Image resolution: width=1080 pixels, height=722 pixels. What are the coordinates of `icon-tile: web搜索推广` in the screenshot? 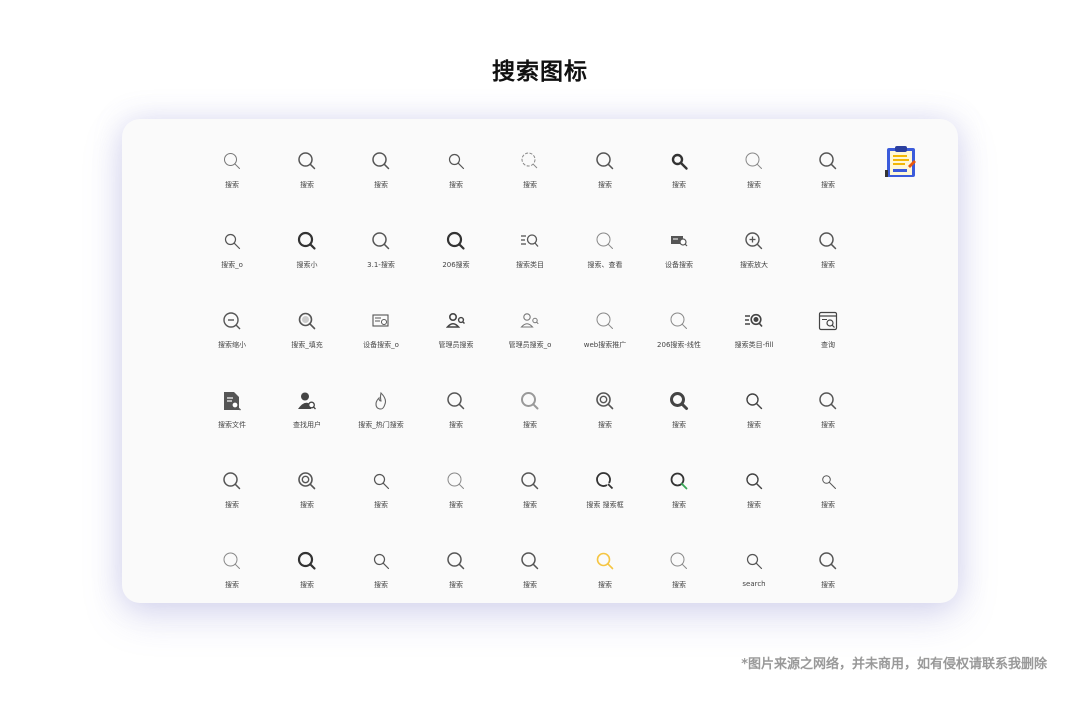 It's located at (605, 325).